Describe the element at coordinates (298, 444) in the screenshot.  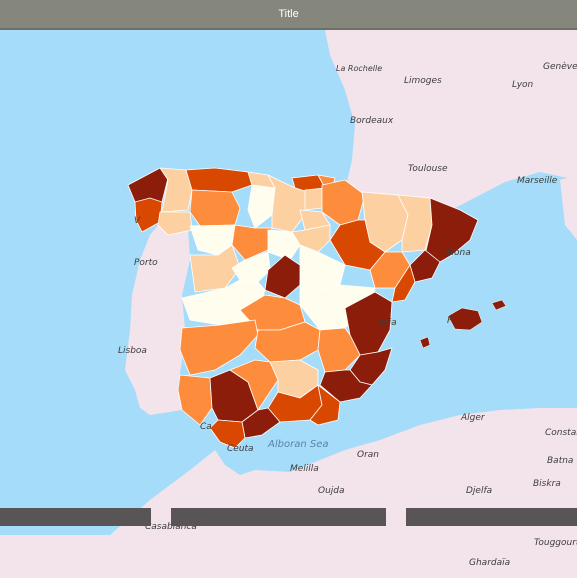
I see `label-alboran-sea: Alboran Sea` at that location.